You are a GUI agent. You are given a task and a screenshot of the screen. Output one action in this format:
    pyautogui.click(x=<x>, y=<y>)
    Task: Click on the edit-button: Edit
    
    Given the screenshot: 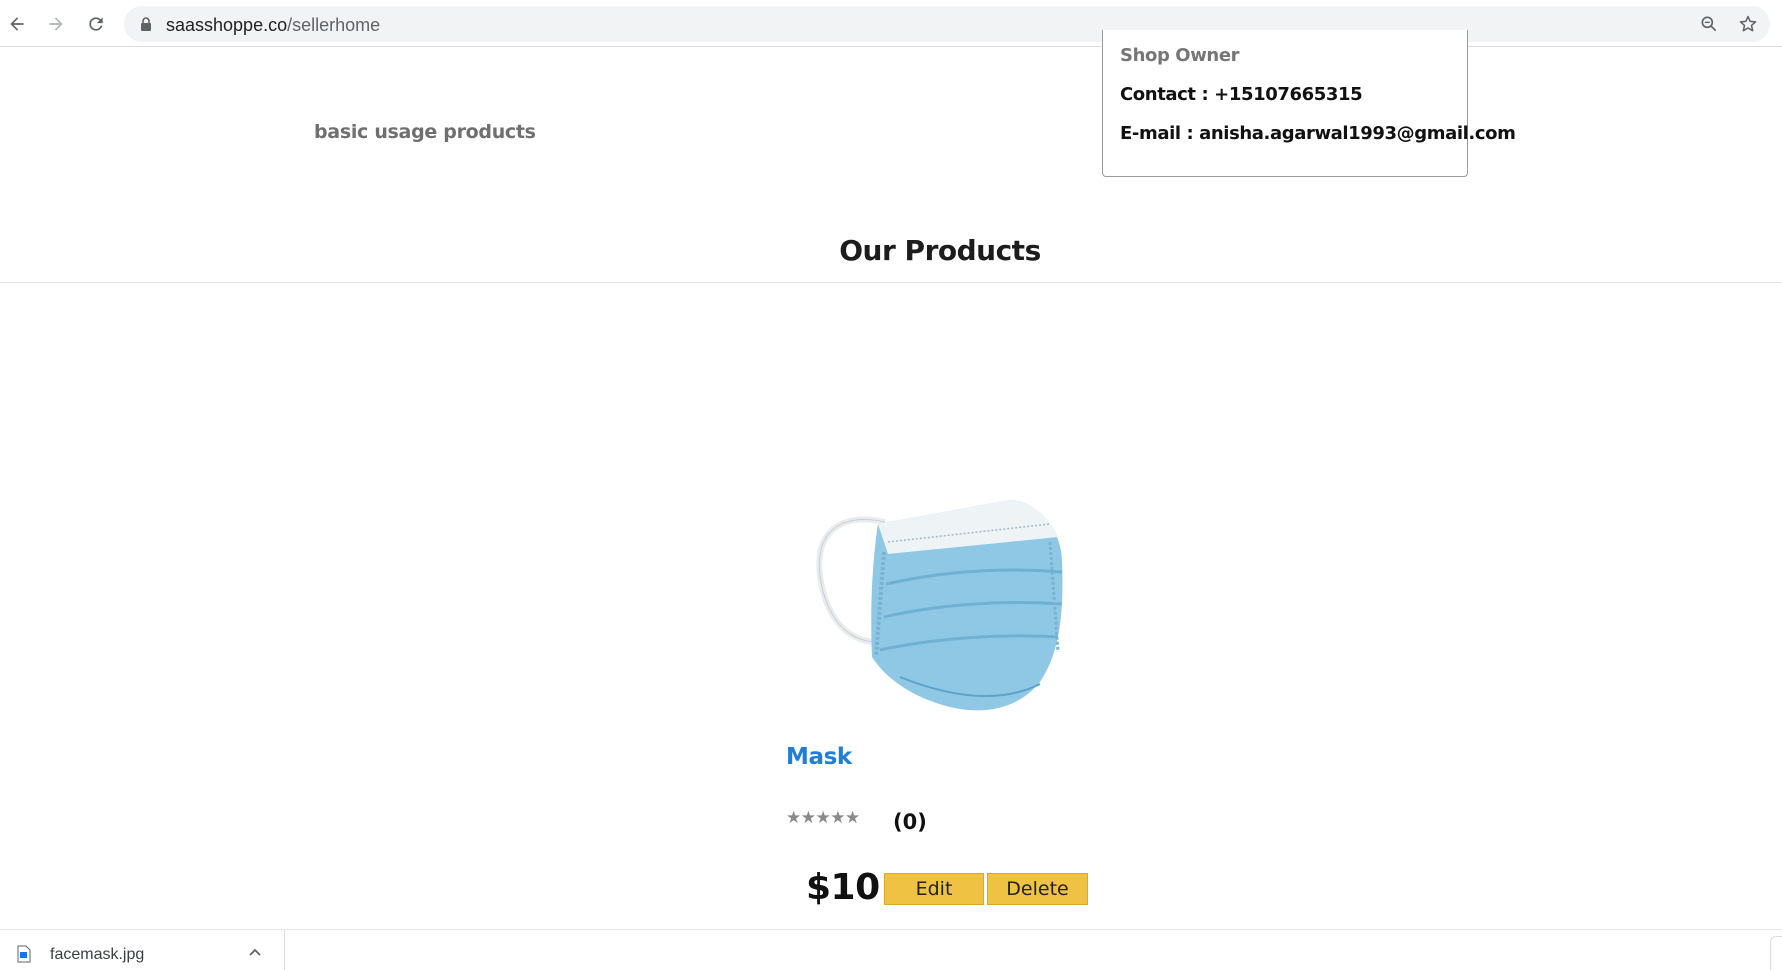 What is the action you would take?
    pyautogui.click(x=934, y=889)
    